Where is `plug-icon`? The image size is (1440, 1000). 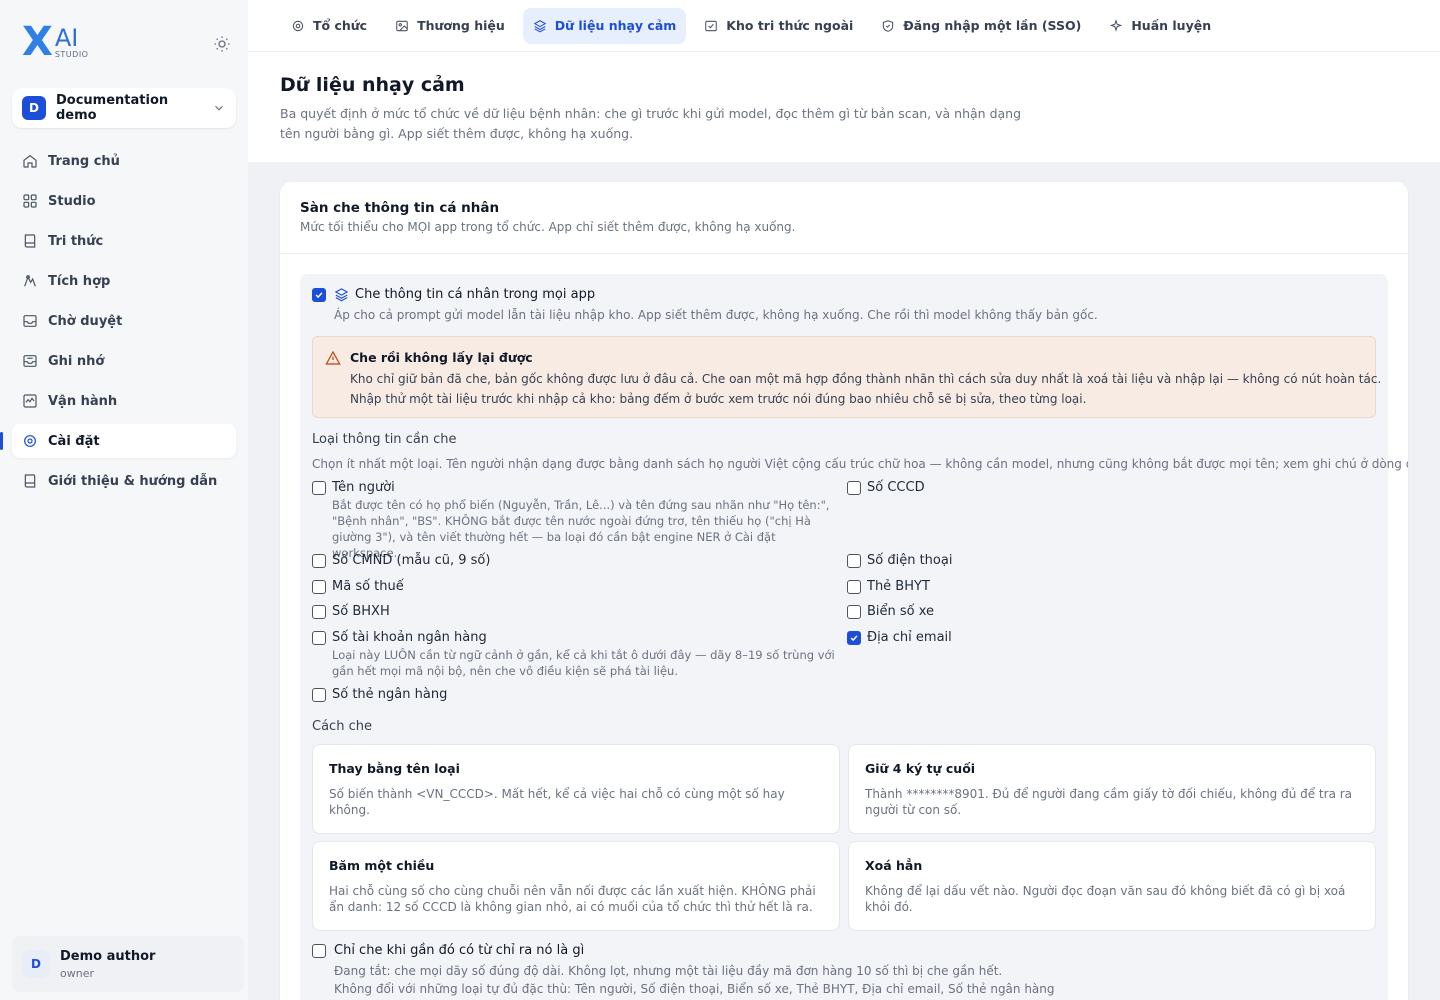
plug-icon is located at coordinates (30, 281).